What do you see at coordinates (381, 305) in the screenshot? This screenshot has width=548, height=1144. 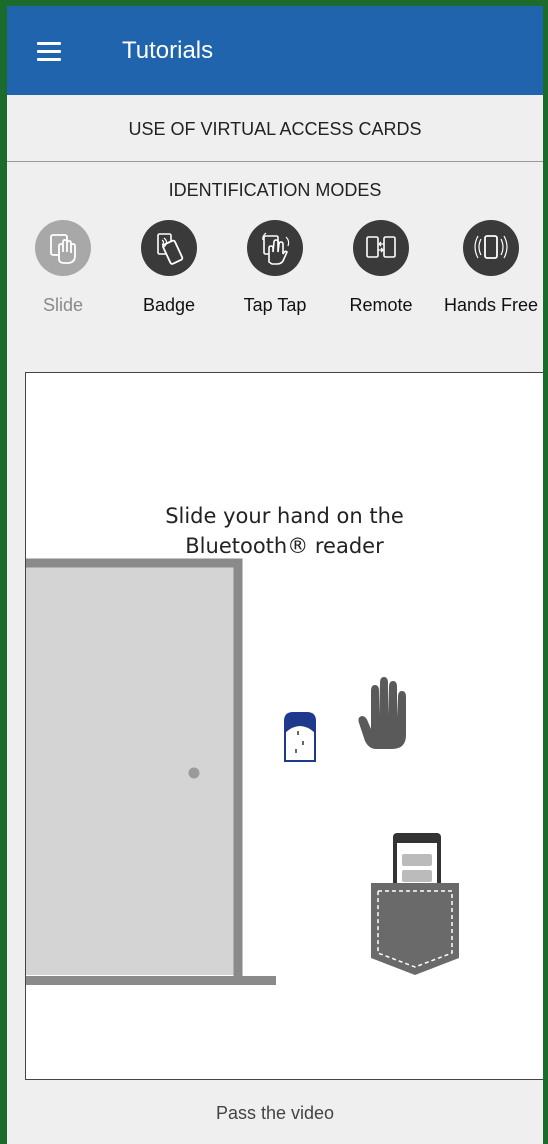 I see `mode-label: Remote` at bounding box center [381, 305].